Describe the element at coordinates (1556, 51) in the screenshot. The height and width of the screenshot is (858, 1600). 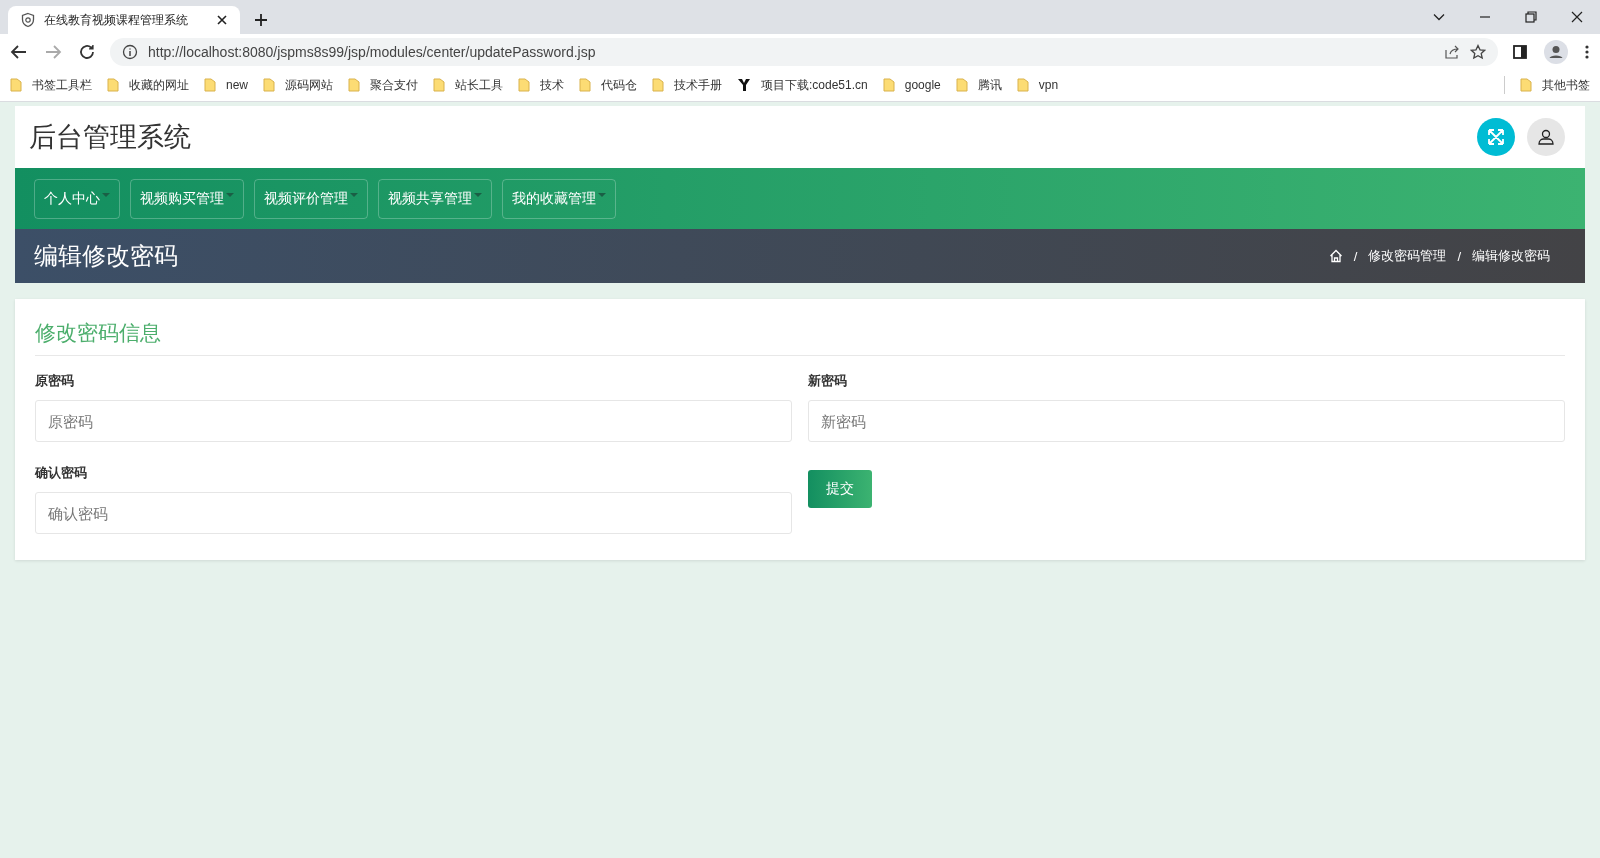
I see `profile-icon` at that location.